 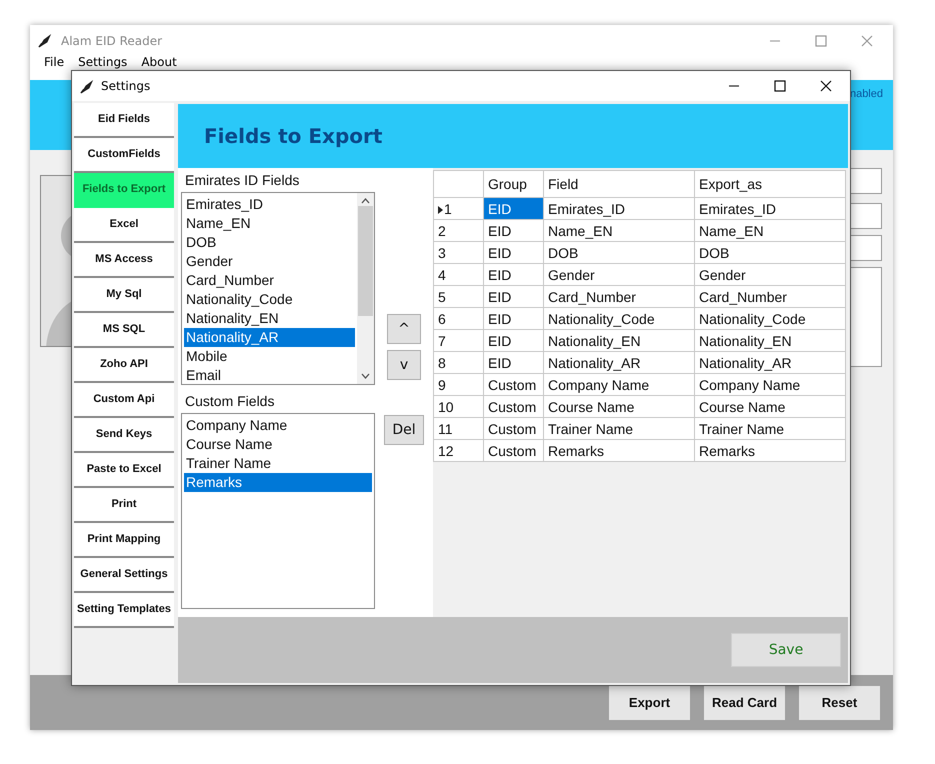 I want to click on list-item: Trainer Name, so click(x=278, y=463).